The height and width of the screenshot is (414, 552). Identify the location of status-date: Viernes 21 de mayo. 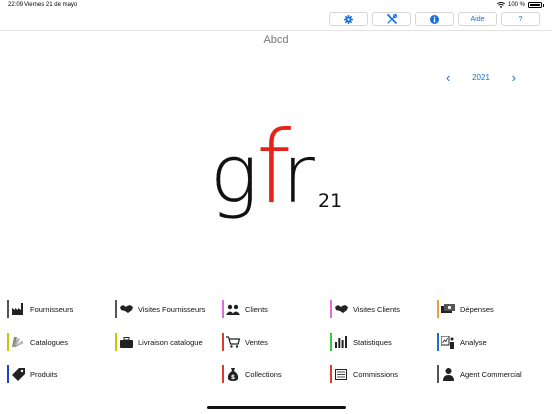
(51, 5).